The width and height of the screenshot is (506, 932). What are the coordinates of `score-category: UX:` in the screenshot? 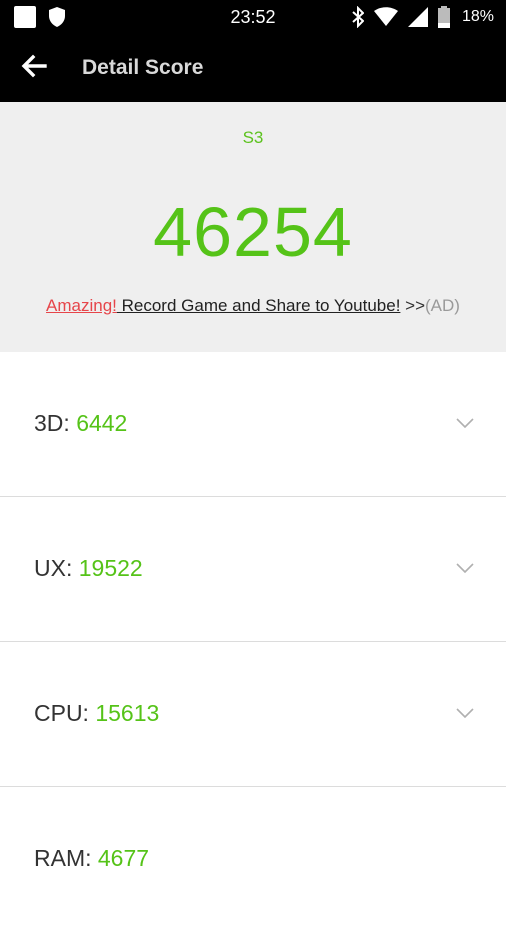 It's located at (56, 568).